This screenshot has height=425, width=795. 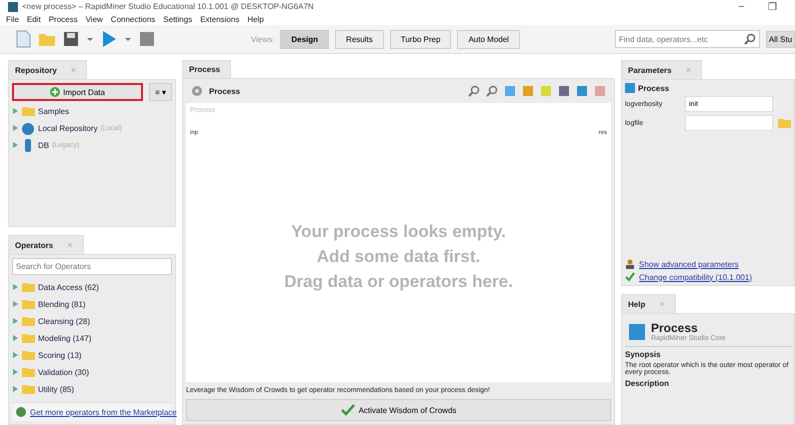 What do you see at coordinates (488, 39) in the screenshot?
I see `view-tab: Auto Model` at bounding box center [488, 39].